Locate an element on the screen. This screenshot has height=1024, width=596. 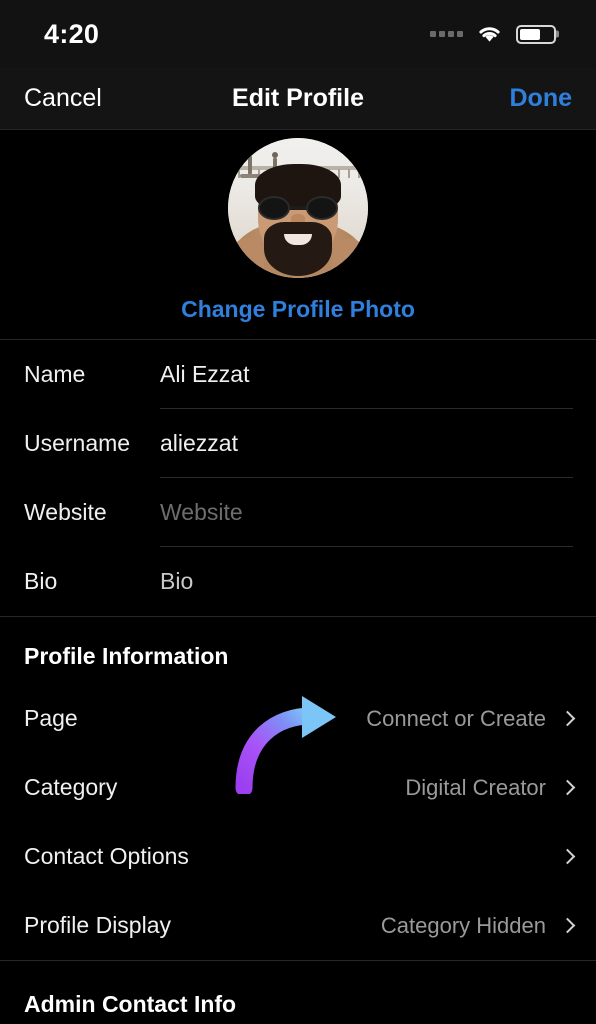
row-label-category: Category is located at coordinates (71, 787).